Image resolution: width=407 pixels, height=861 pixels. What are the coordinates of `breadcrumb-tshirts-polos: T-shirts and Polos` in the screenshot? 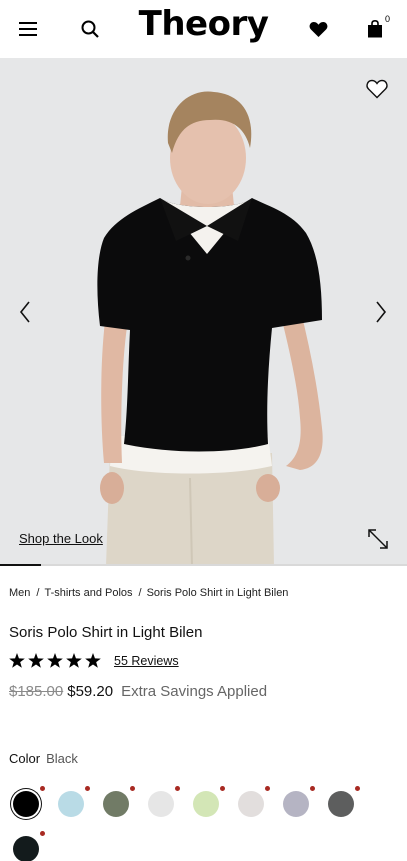 It's located at (88, 593).